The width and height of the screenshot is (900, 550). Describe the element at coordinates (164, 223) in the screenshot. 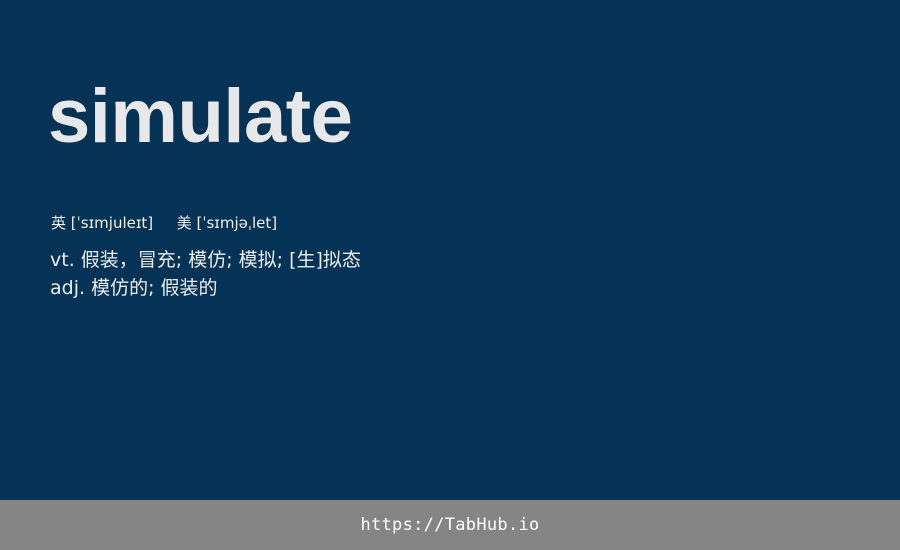

I see `pronunciation-line: 英 [ˈsɪmjuleɪt] 美 [ˈsɪmjəˌlet]` at that location.